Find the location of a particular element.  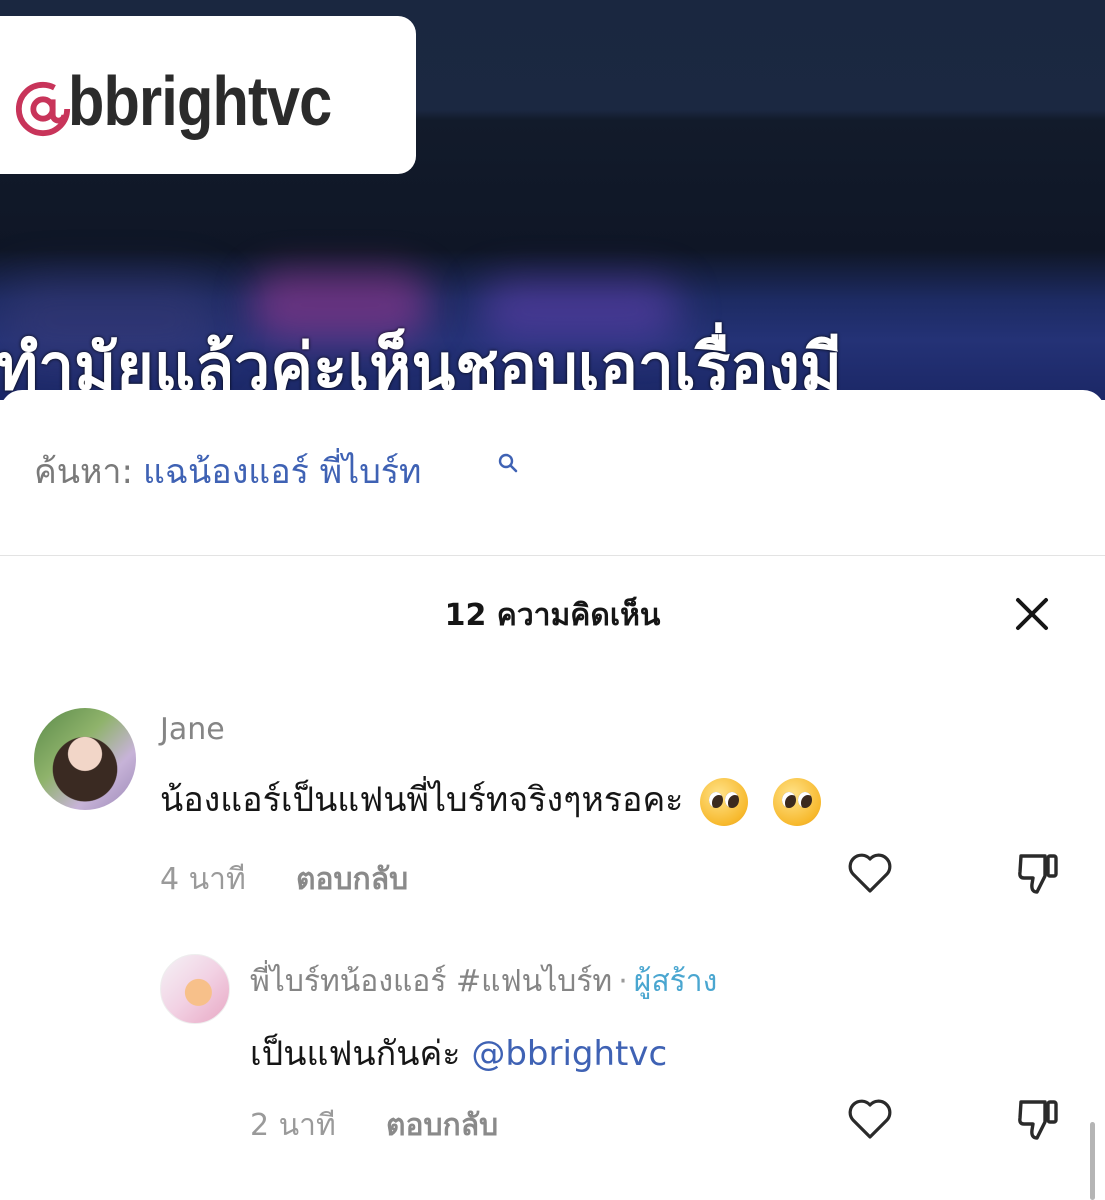

handle-text: bbright​vc is located at coordinates (200, 101).